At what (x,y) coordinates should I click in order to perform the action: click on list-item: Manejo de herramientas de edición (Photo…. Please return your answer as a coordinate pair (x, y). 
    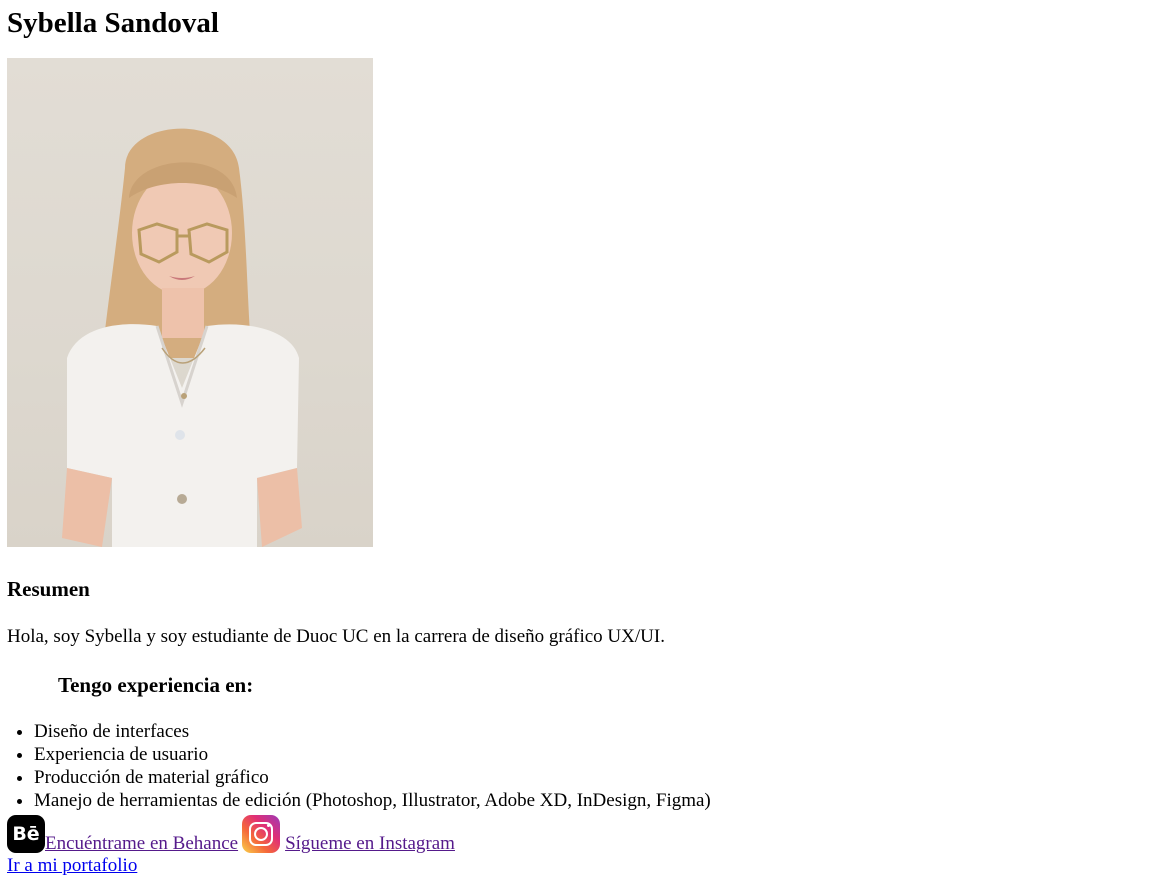
    Looking at the image, I should click on (595, 800).